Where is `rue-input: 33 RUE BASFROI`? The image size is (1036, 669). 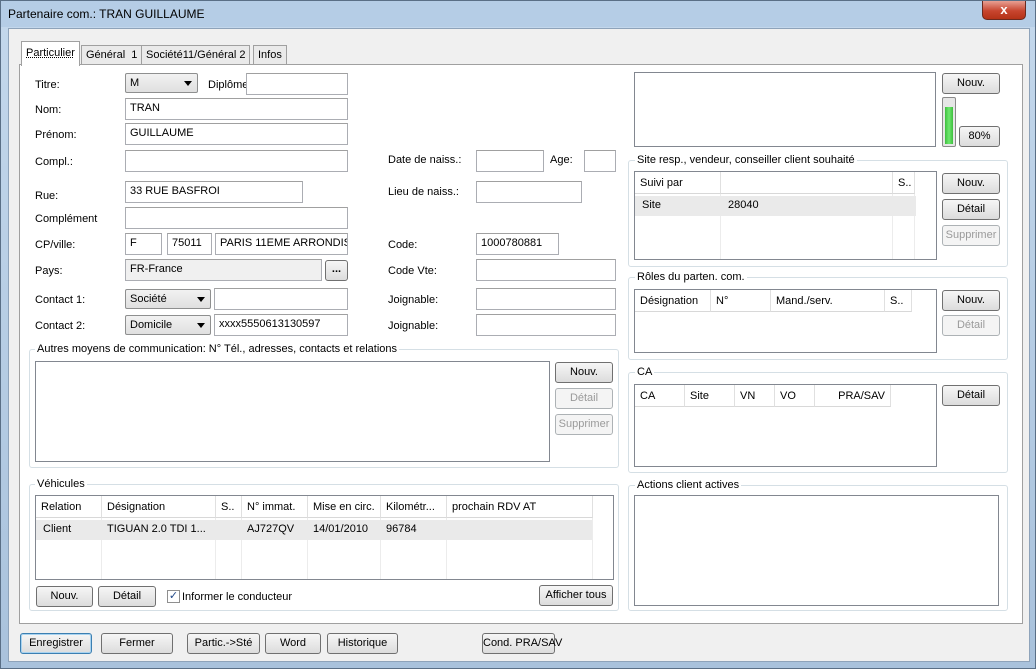 rue-input: 33 RUE BASFROI is located at coordinates (214, 192).